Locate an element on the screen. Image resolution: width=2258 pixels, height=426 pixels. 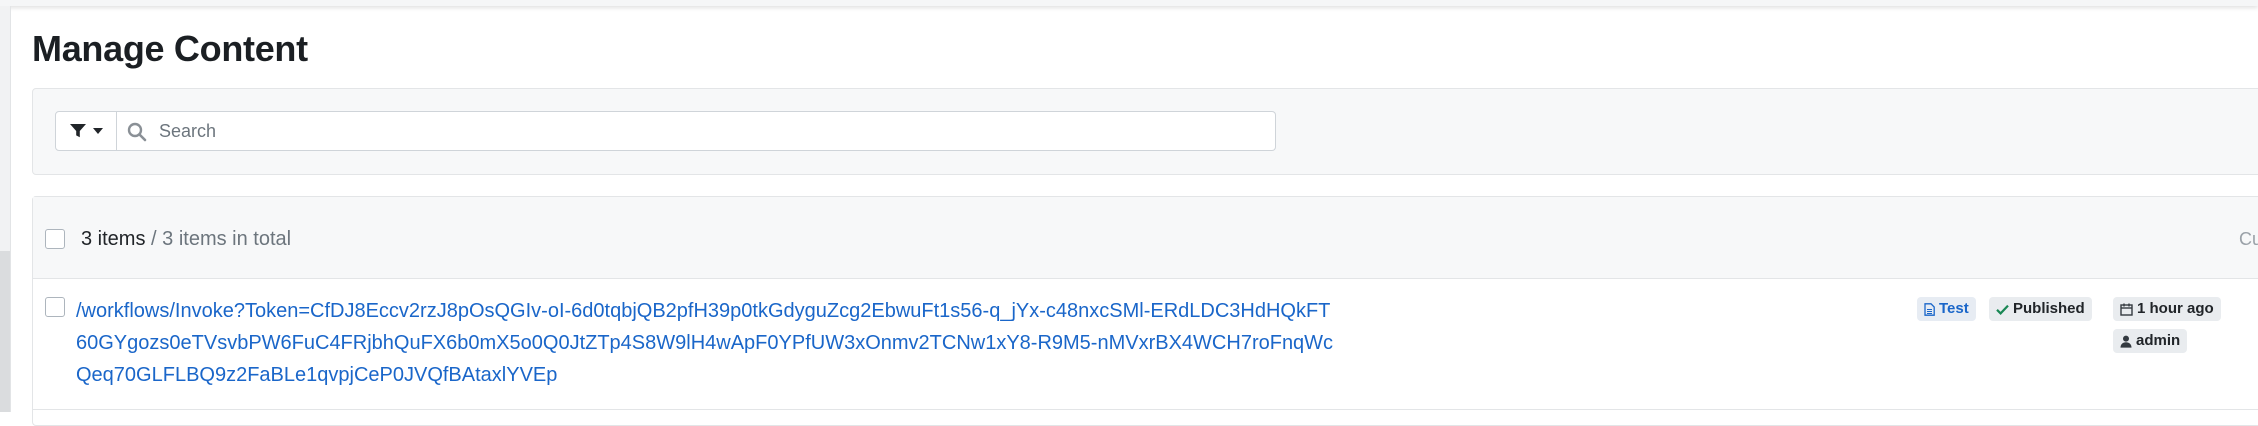
owner-badge: admin is located at coordinates (2150, 341).